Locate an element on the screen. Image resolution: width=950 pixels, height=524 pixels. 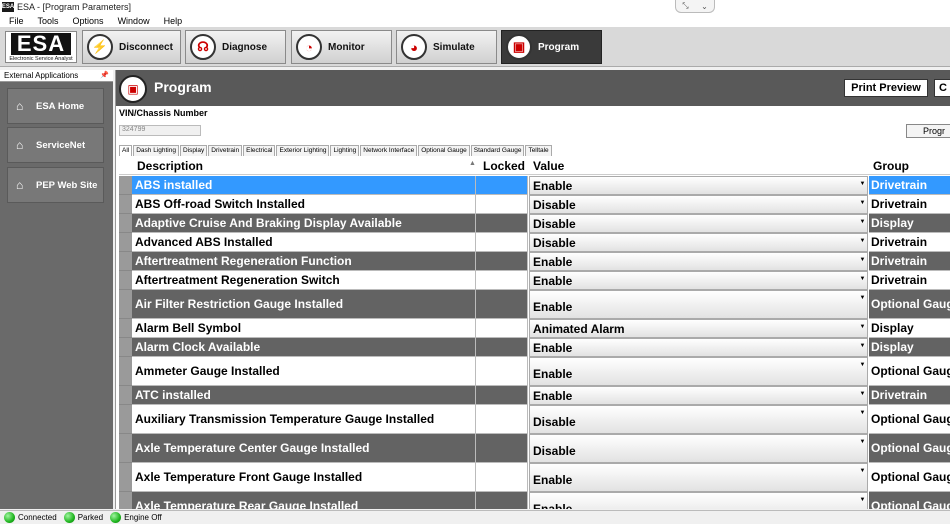
restore-icon: ⤡ is located at coordinates (685, 6).